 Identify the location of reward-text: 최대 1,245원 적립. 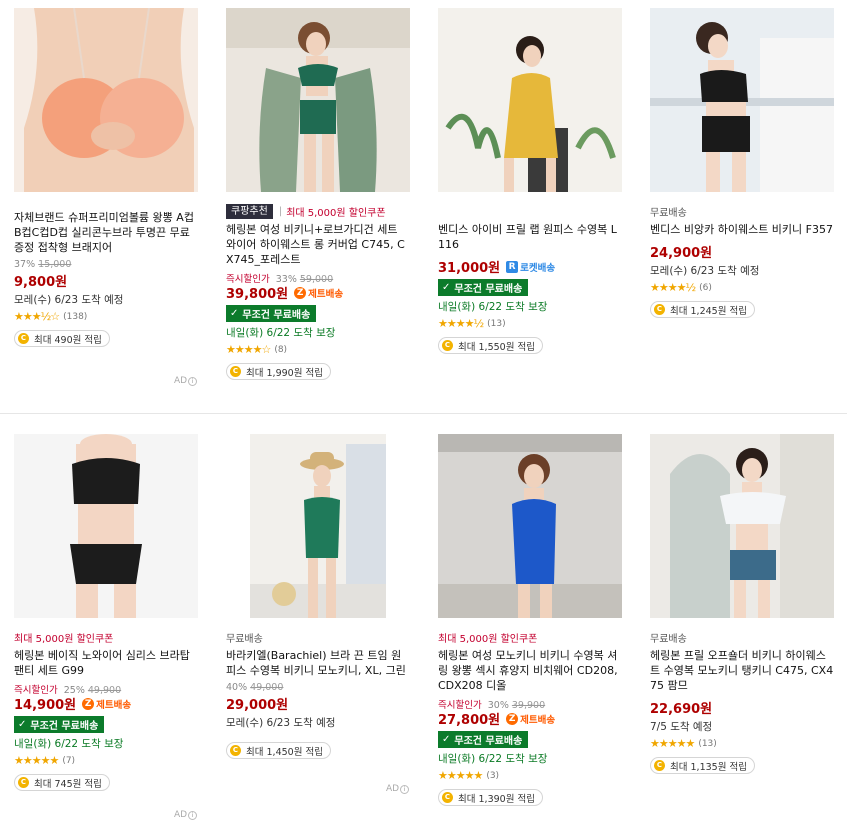
(708, 311).